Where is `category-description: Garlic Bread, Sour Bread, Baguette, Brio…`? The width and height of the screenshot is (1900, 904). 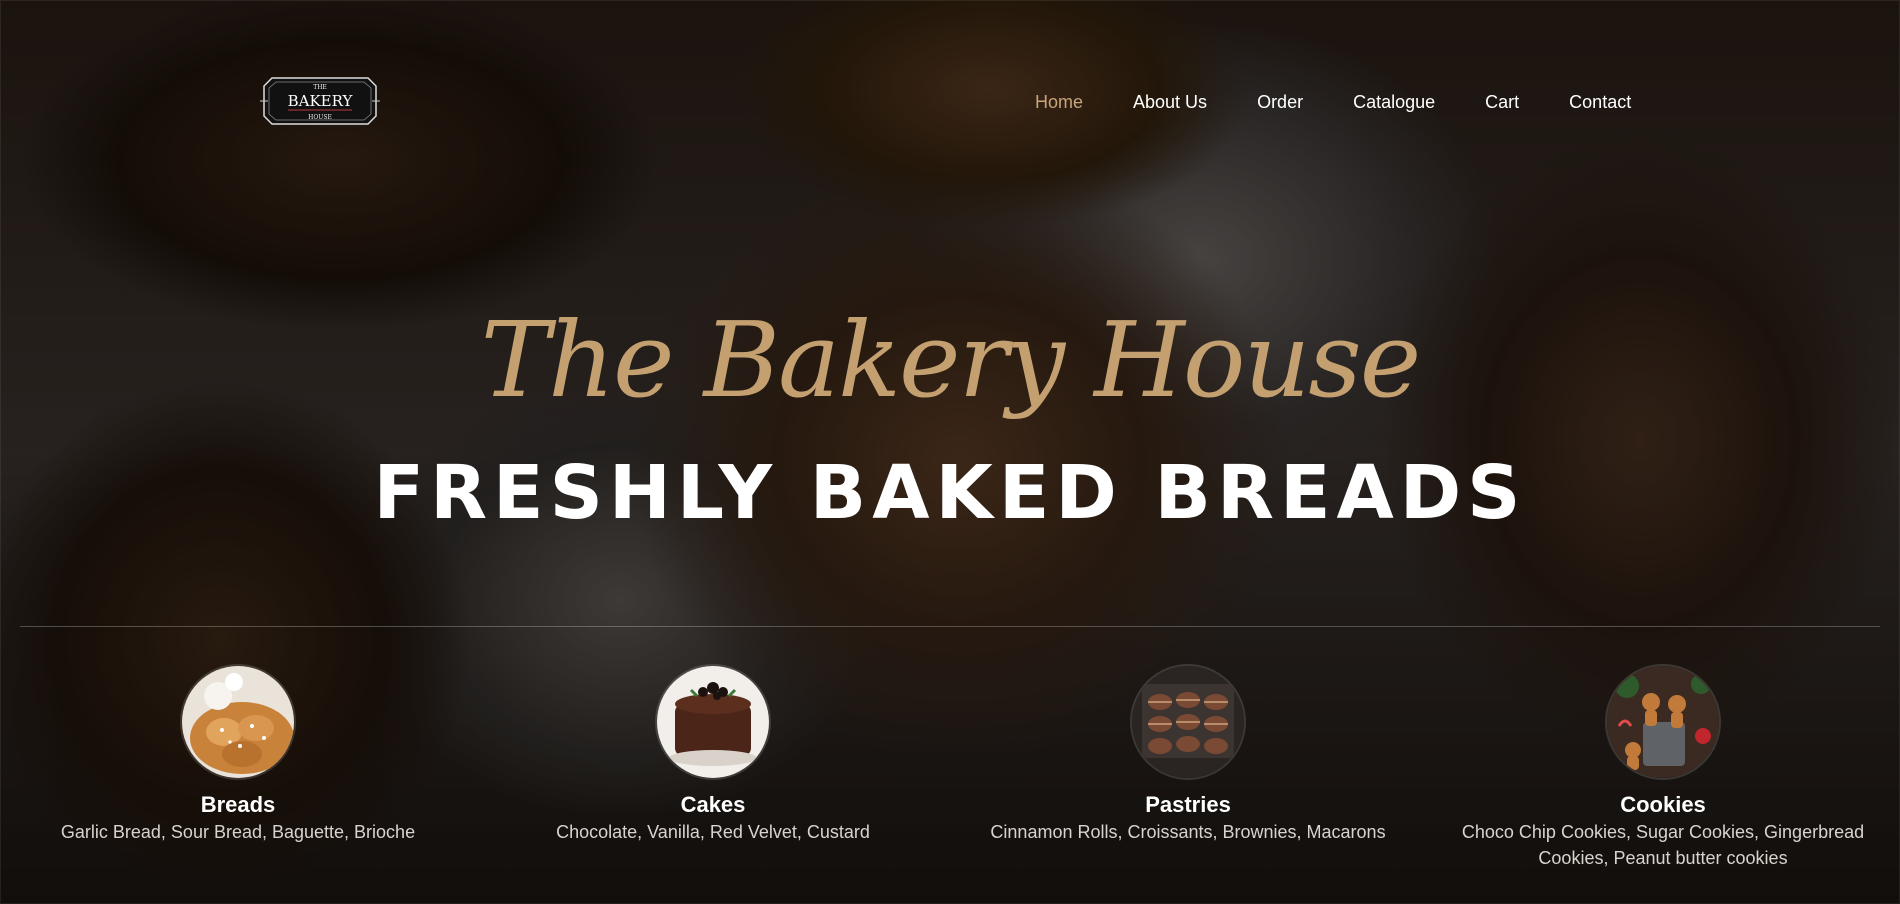 category-description: Garlic Bread, Sour Bread, Baguette, Brio… is located at coordinates (238, 832).